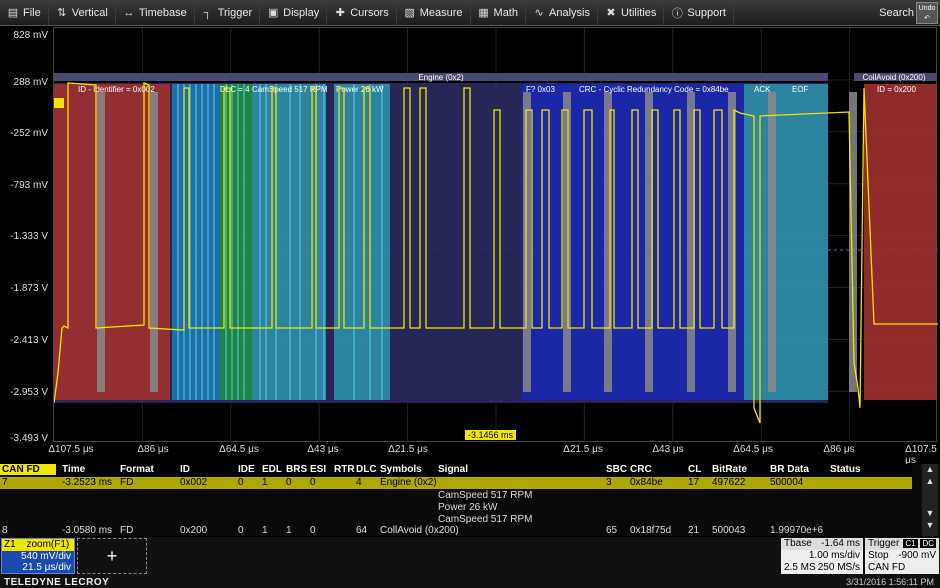  Describe the element at coordinates (441, 12) in the screenshot. I see `menu-label: Measure` at that location.